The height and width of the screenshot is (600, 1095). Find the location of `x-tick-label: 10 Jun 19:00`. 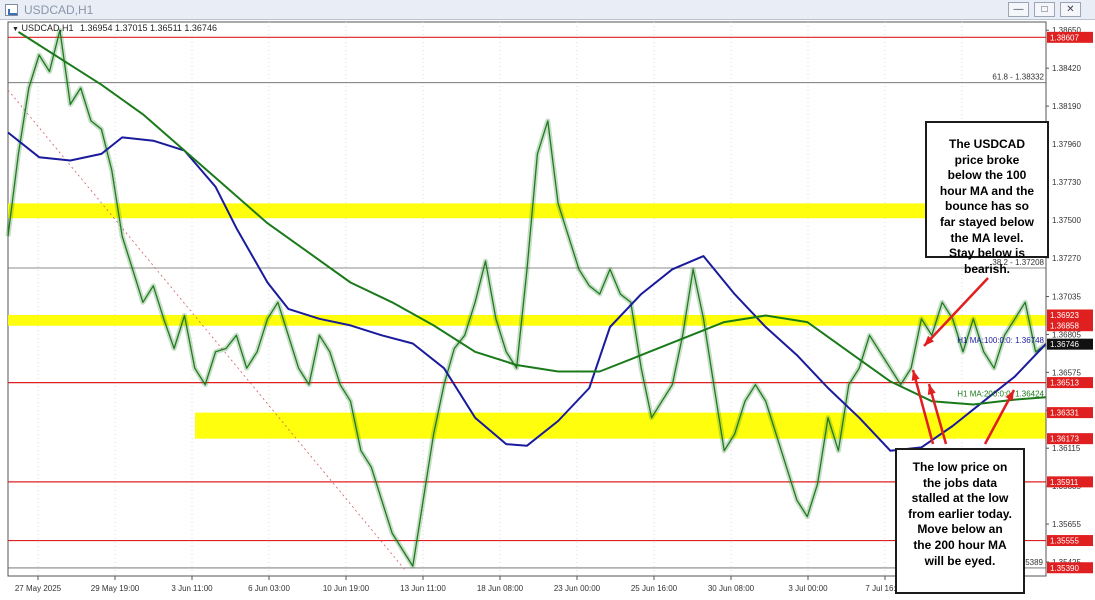

x-tick-label: 10 Jun 19:00 is located at coordinates (346, 588).